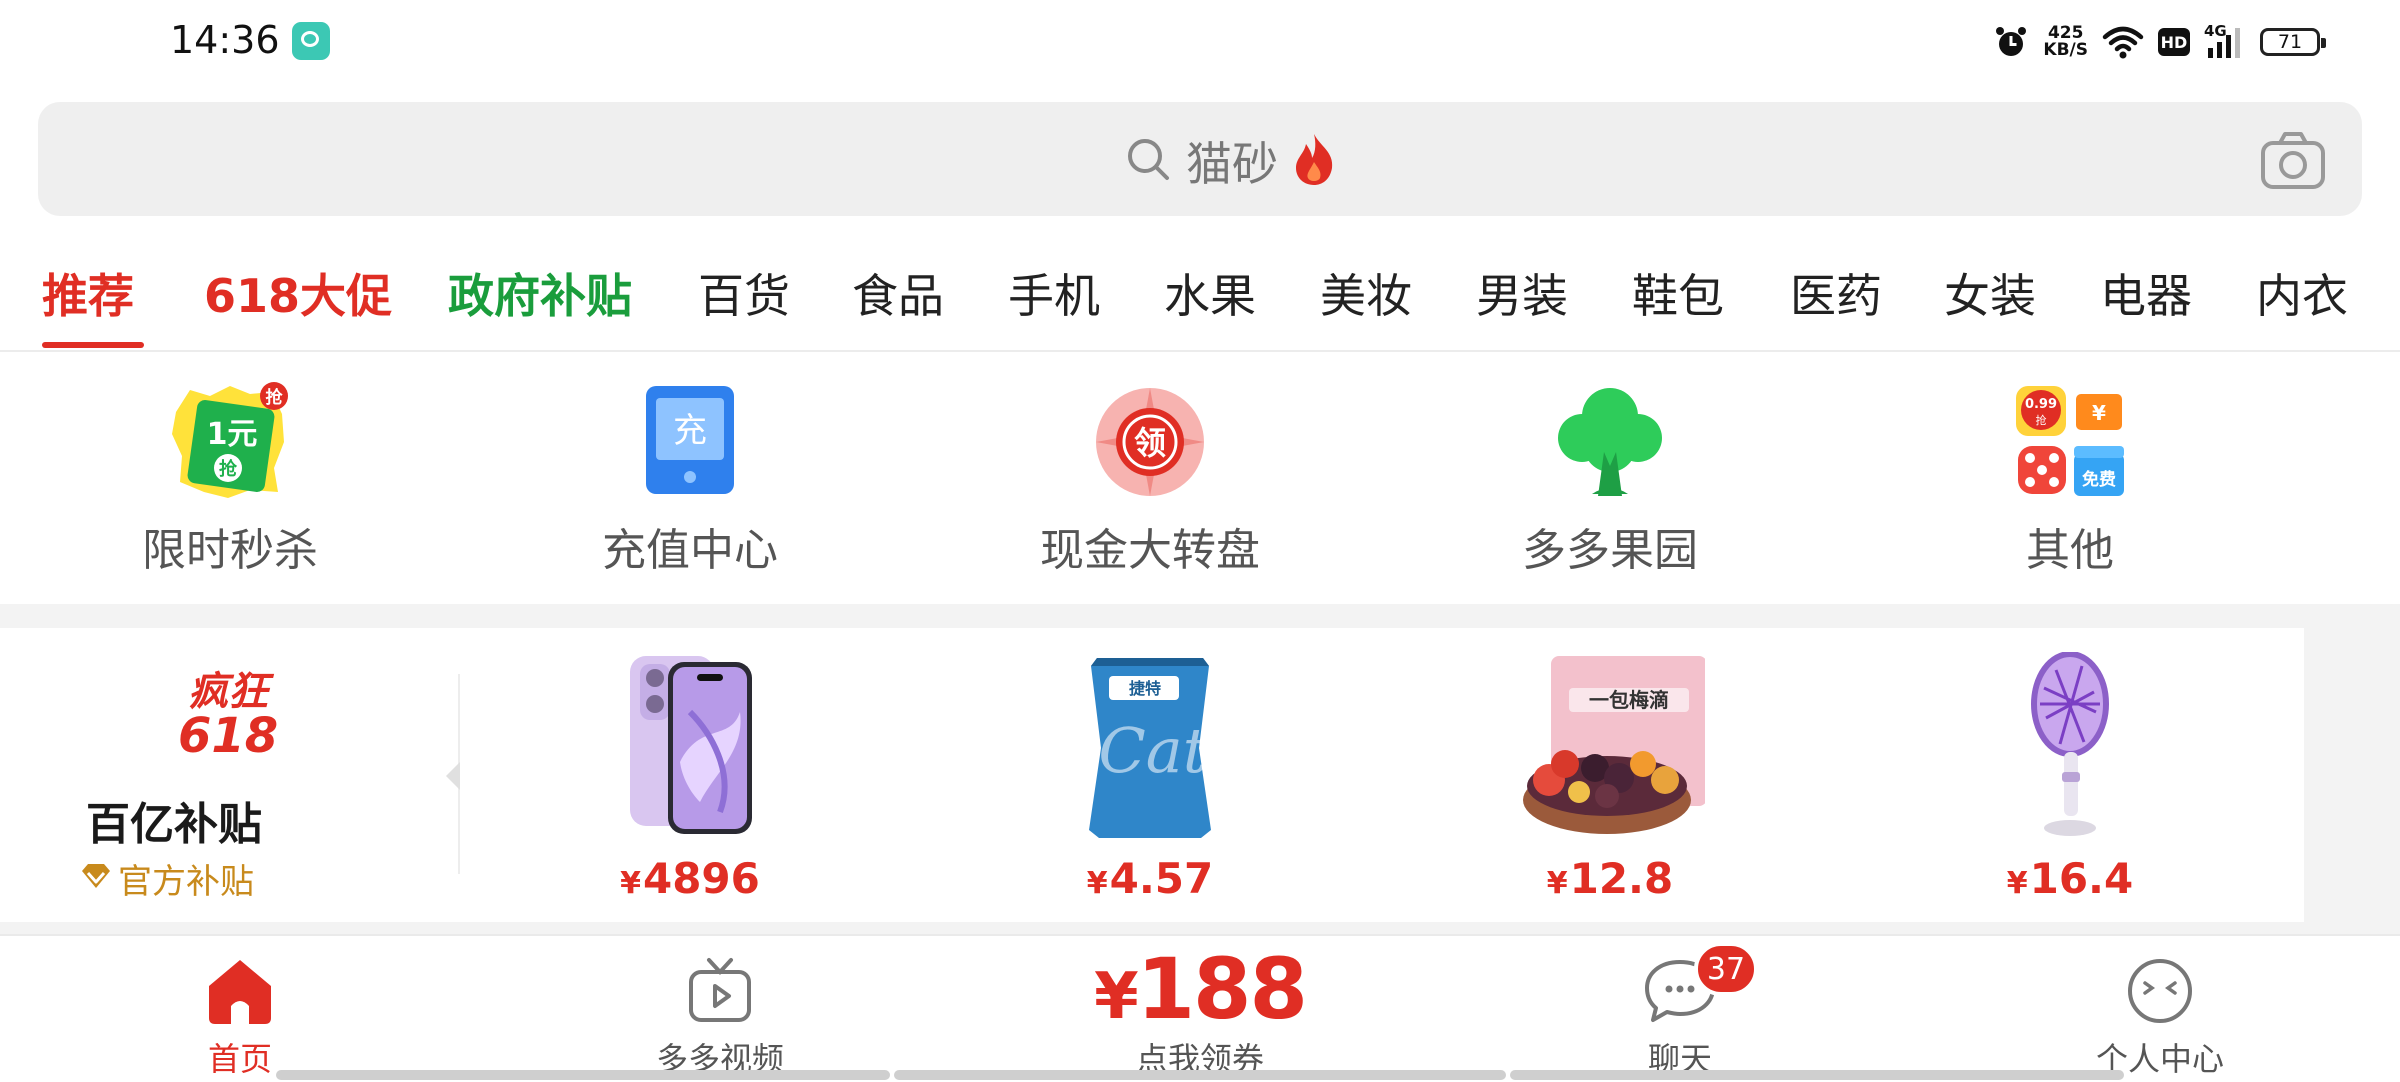 Image resolution: width=2400 pixels, height=1082 pixels. I want to click on profile-face-icon, so click(2160, 993).